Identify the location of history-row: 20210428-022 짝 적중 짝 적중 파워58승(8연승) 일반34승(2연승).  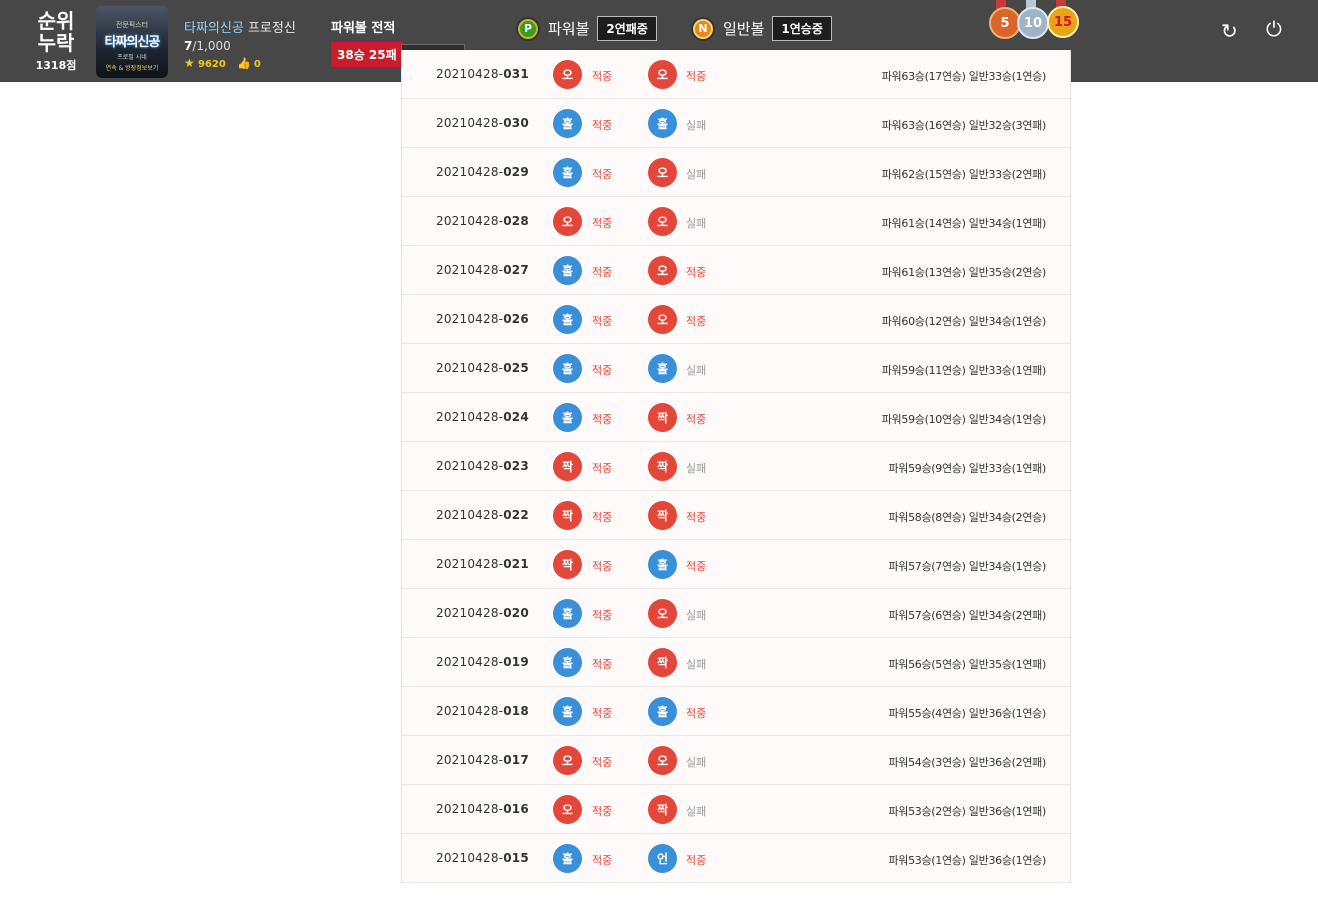
(736, 515).